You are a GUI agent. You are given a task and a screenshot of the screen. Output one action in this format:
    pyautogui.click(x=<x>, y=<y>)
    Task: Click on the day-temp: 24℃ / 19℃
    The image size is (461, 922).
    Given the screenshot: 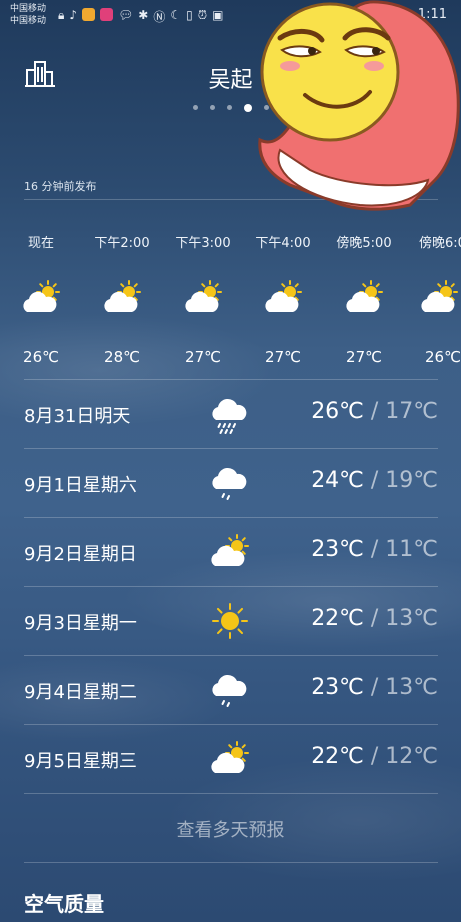 What is the action you would take?
    pyautogui.click(x=374, y=480)
    